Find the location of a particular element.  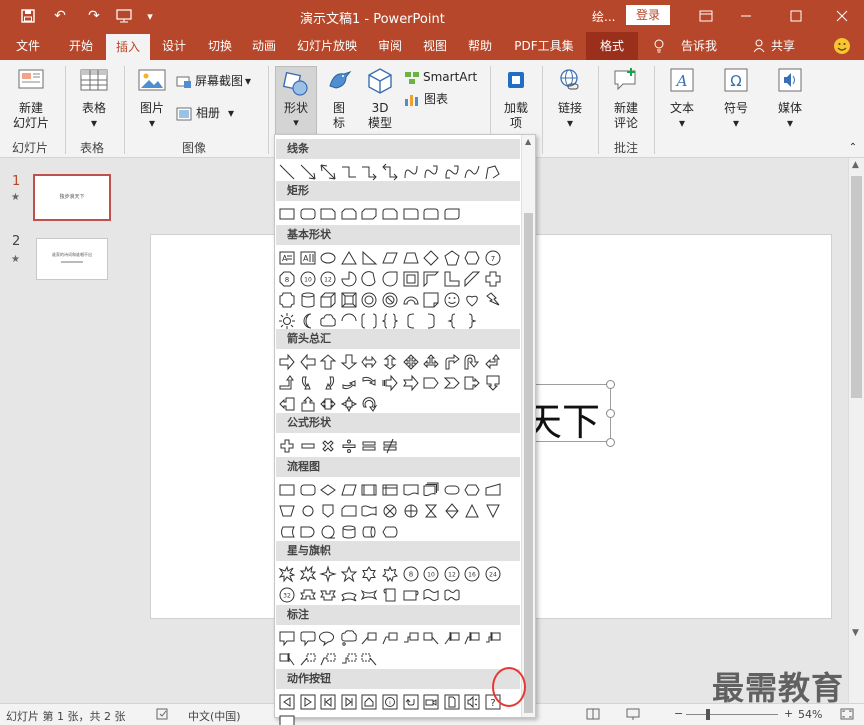

ab-sound-shape-icon is located at coordinates (472, 702).